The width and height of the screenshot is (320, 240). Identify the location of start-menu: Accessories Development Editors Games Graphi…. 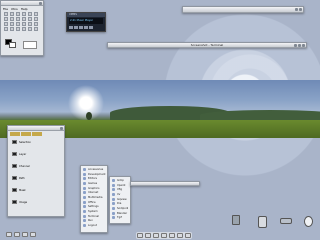
(94, 199).